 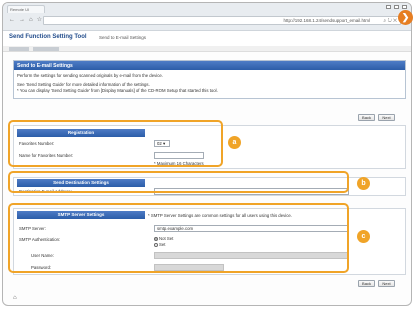 I want to click on callout-c-badge: c, so click(x=363, y=236).